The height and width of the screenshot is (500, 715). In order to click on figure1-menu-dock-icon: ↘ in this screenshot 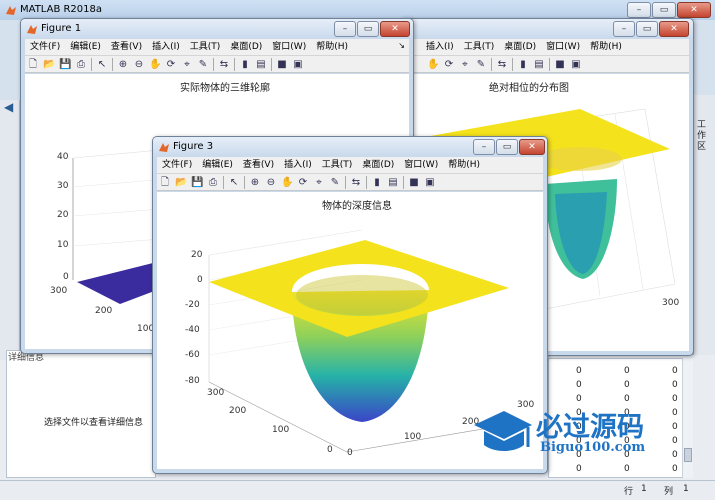, I will do `click(401, 45)`.